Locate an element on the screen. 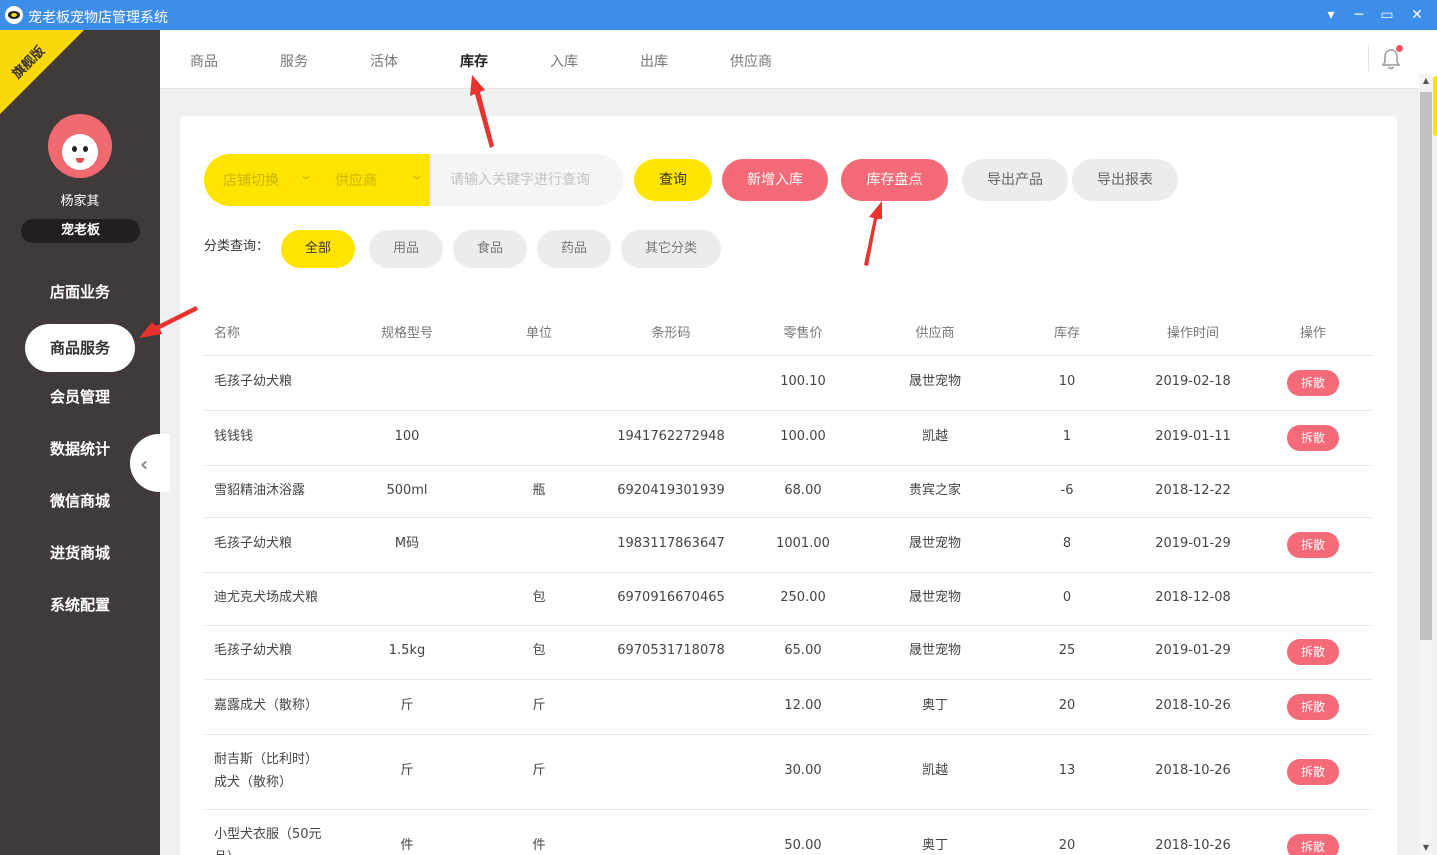 The width and height of the screenshot is (1437, 855). tab-suppliers: 供应商 is located at coordinates (751, 61).